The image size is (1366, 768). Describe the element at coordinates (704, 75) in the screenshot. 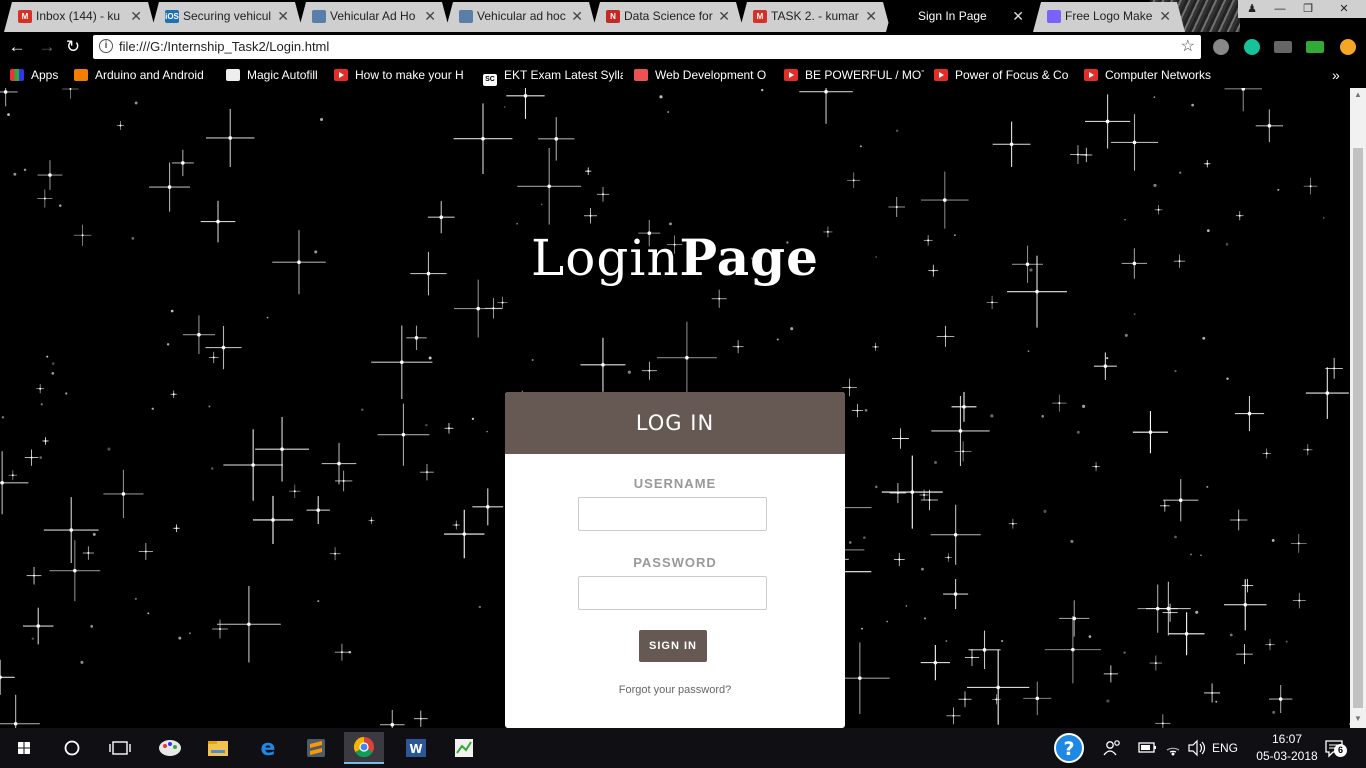

I see `bookmark-item: Web Development O` at that location.